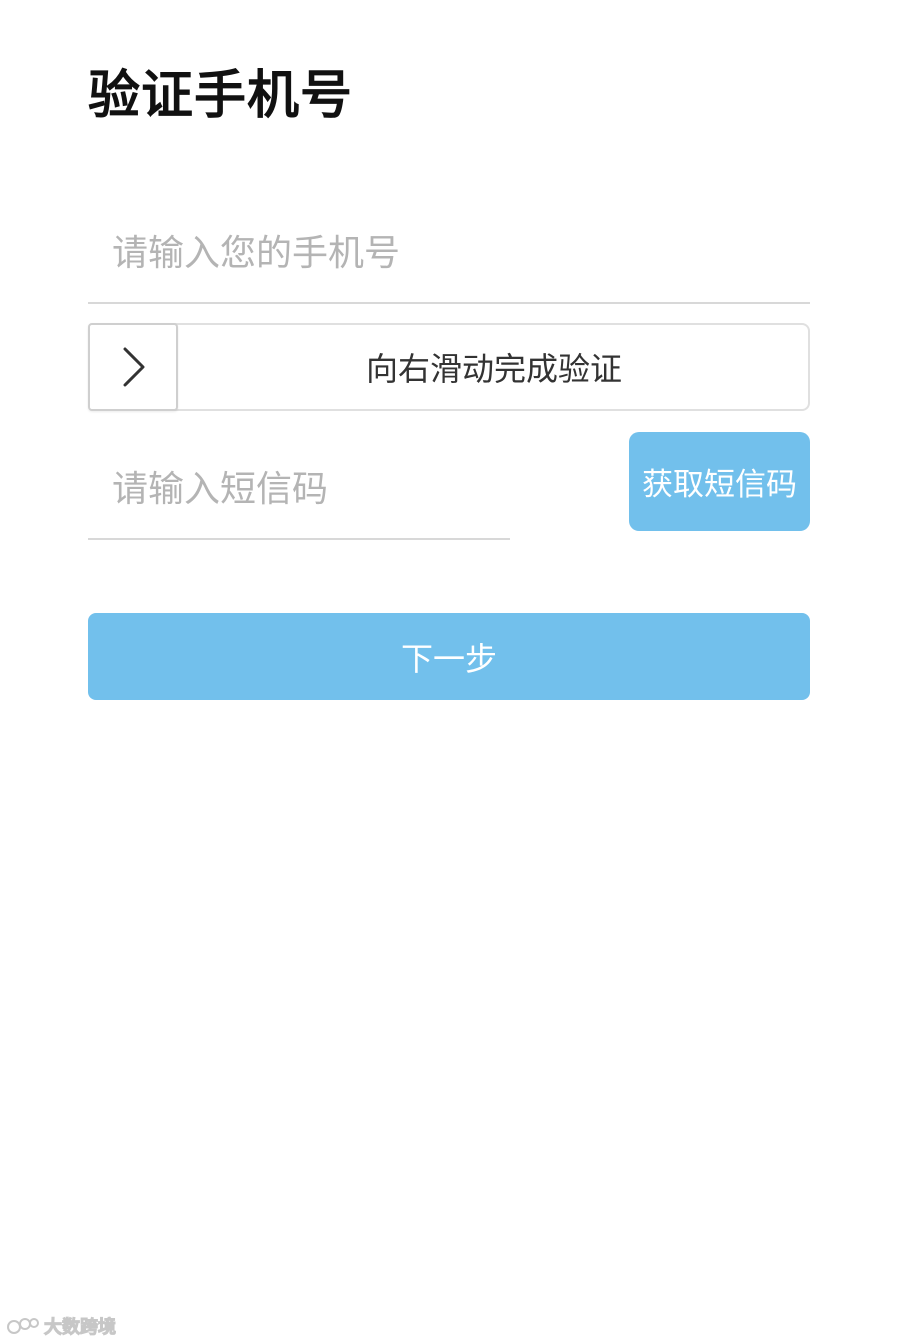 The width and height of the screenshot is (900, 1343). I want to click on sms-code-input, so click(299, 489).